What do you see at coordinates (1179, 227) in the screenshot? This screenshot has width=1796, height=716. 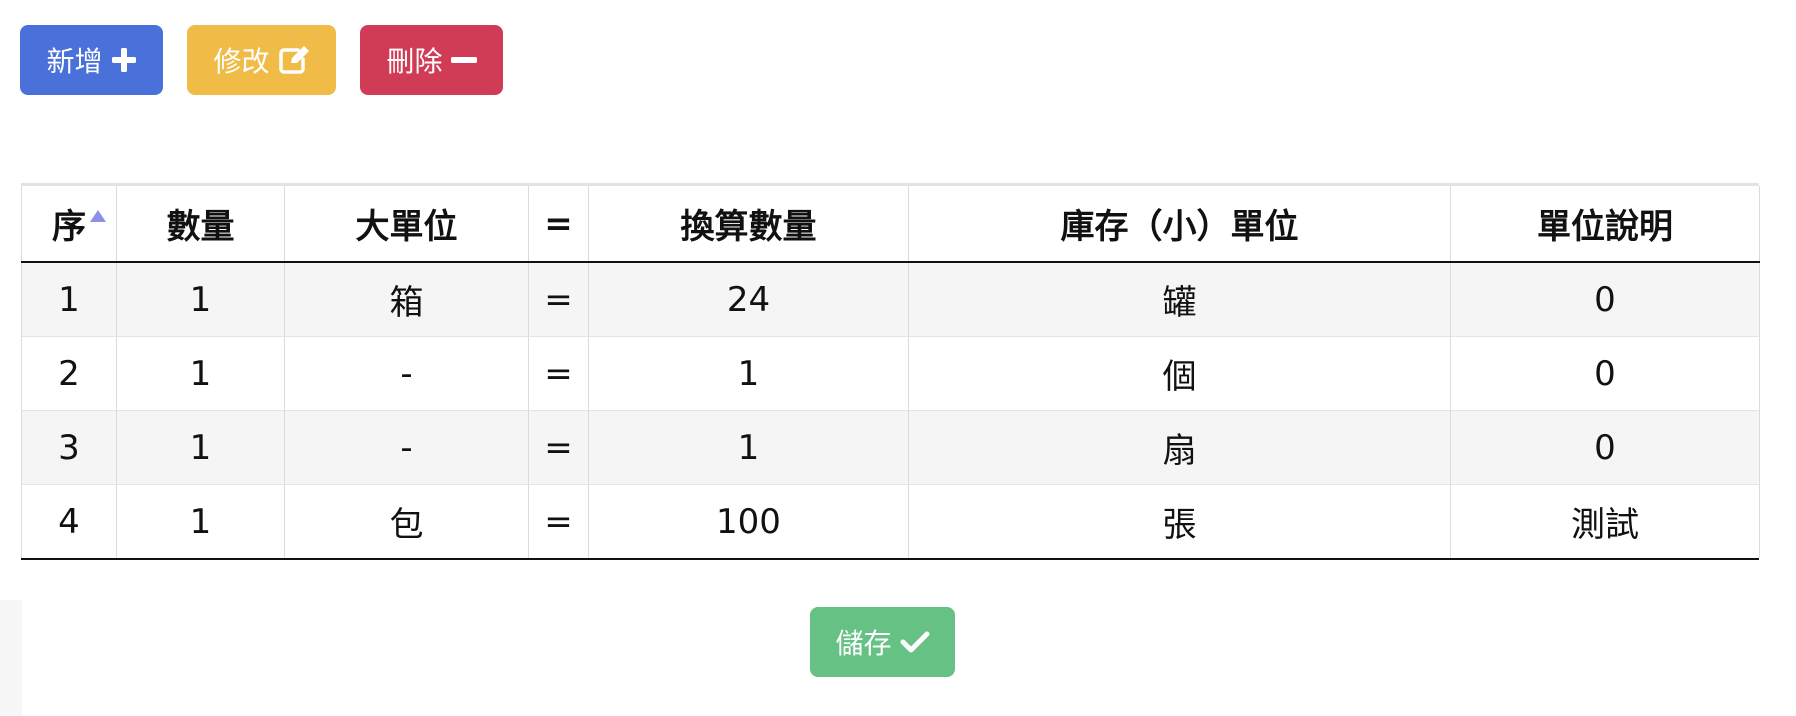 I see `column-header-label: 庫存（小）單位` at bounding box center [1179, 227].